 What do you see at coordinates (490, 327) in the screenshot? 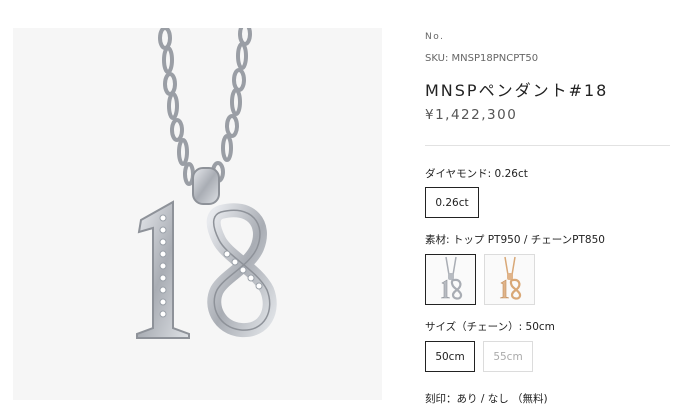
I see `size-option-label: サイズ（チェーン）: 50cm` at bounding box center [490, 327].